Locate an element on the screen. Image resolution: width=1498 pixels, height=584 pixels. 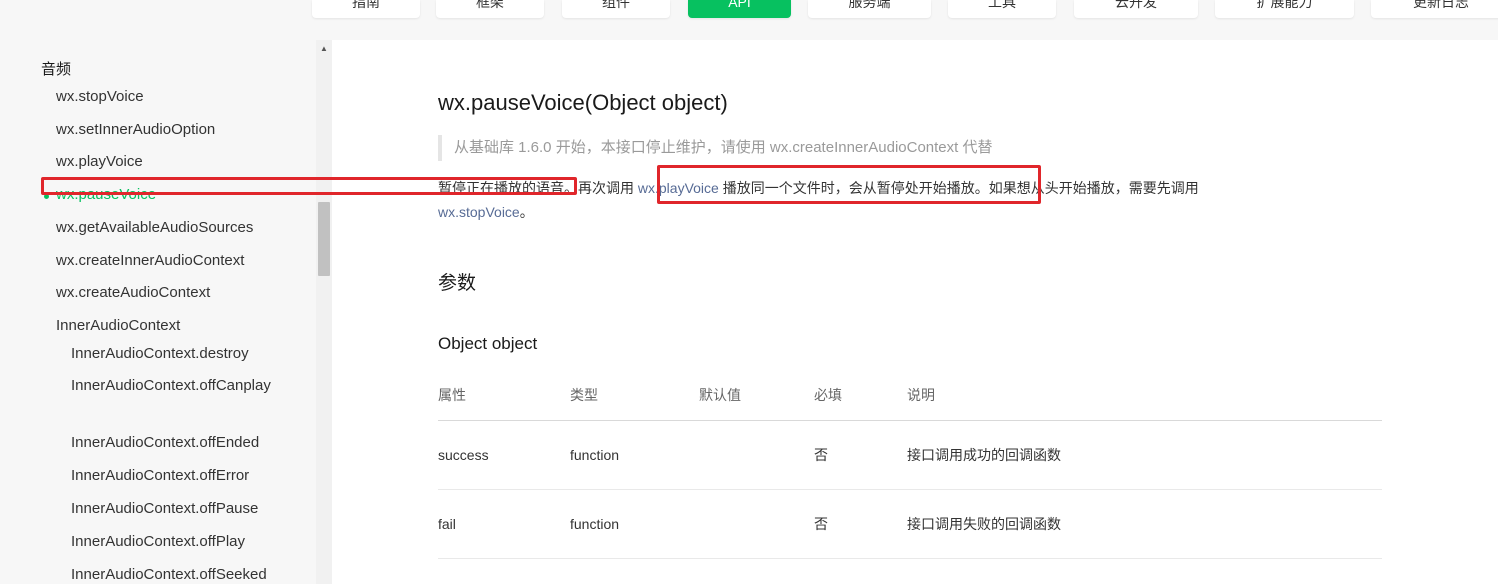
active-indicator-dot is located at coordinates (46, 196).